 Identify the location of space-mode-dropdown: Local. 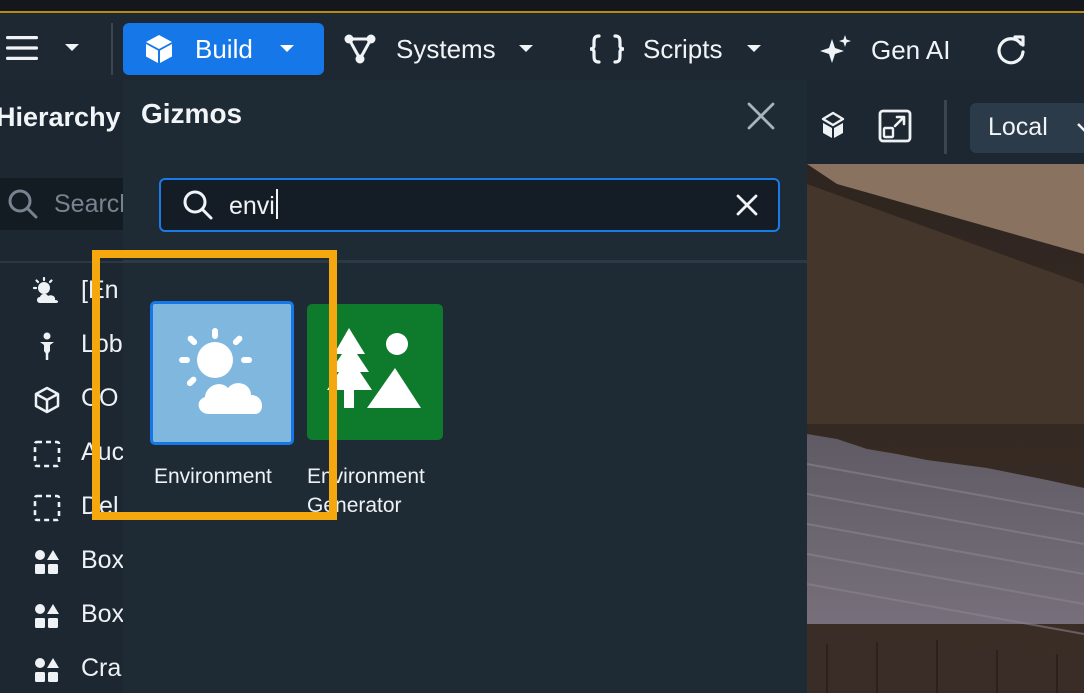
(1027, 128).